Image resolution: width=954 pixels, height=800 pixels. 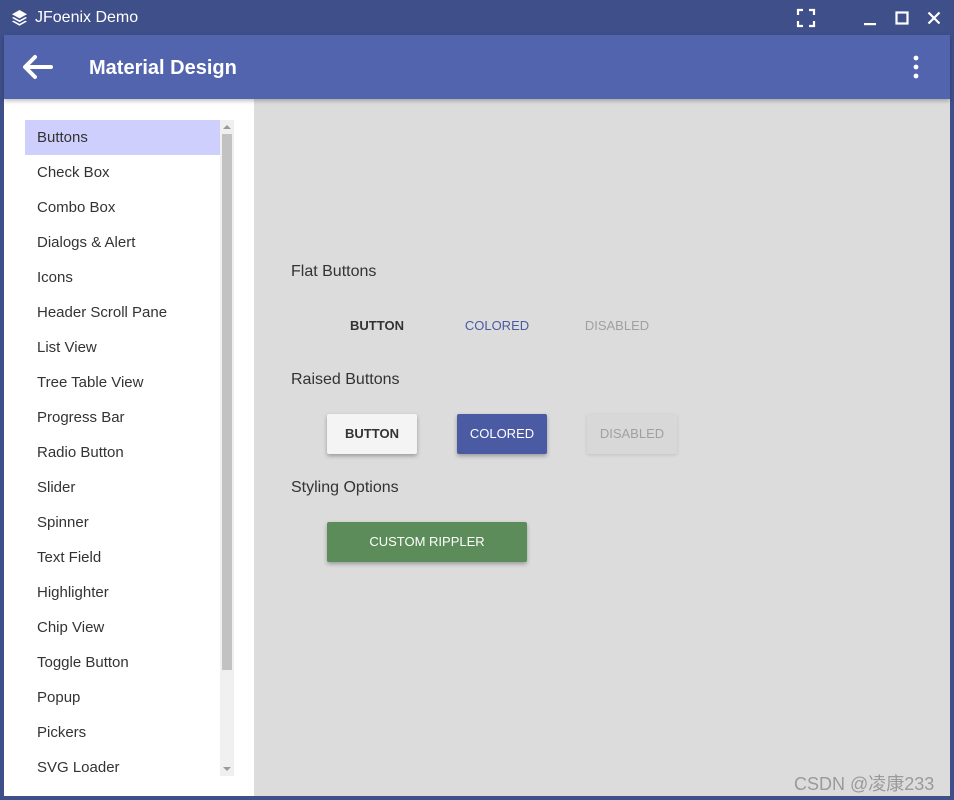 I want to click on sidebar-item-icons: Icons, so click(x=122, y=277).